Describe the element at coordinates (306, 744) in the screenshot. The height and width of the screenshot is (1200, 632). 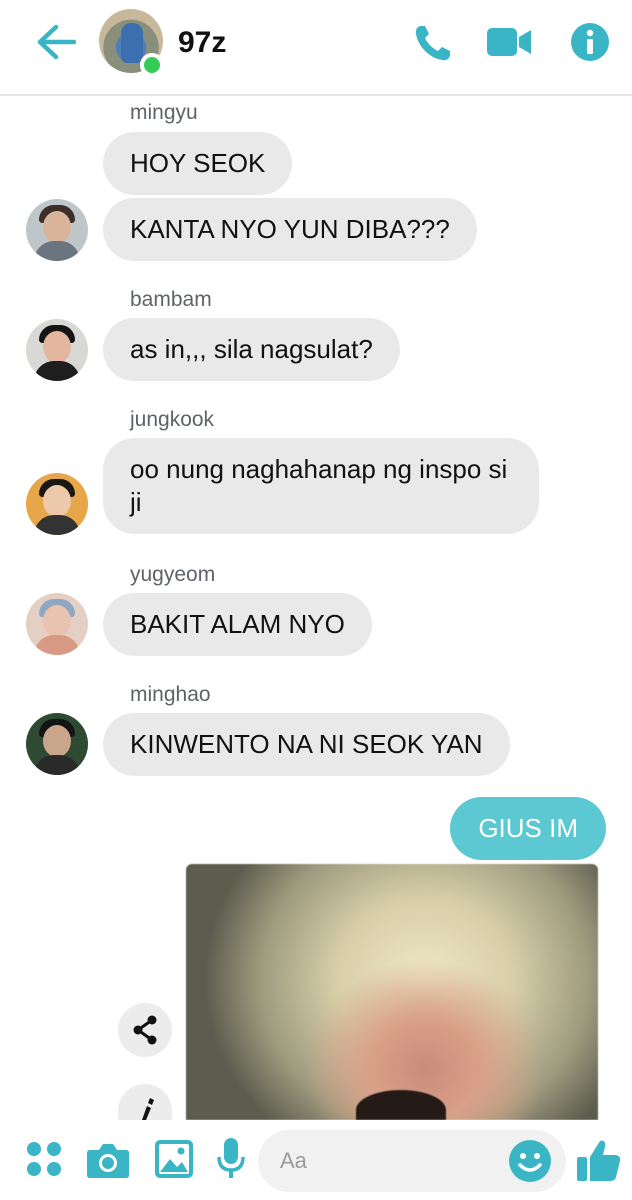
I see `message-bubble: KINWENTO NA NI SEOK YAN` at that location.